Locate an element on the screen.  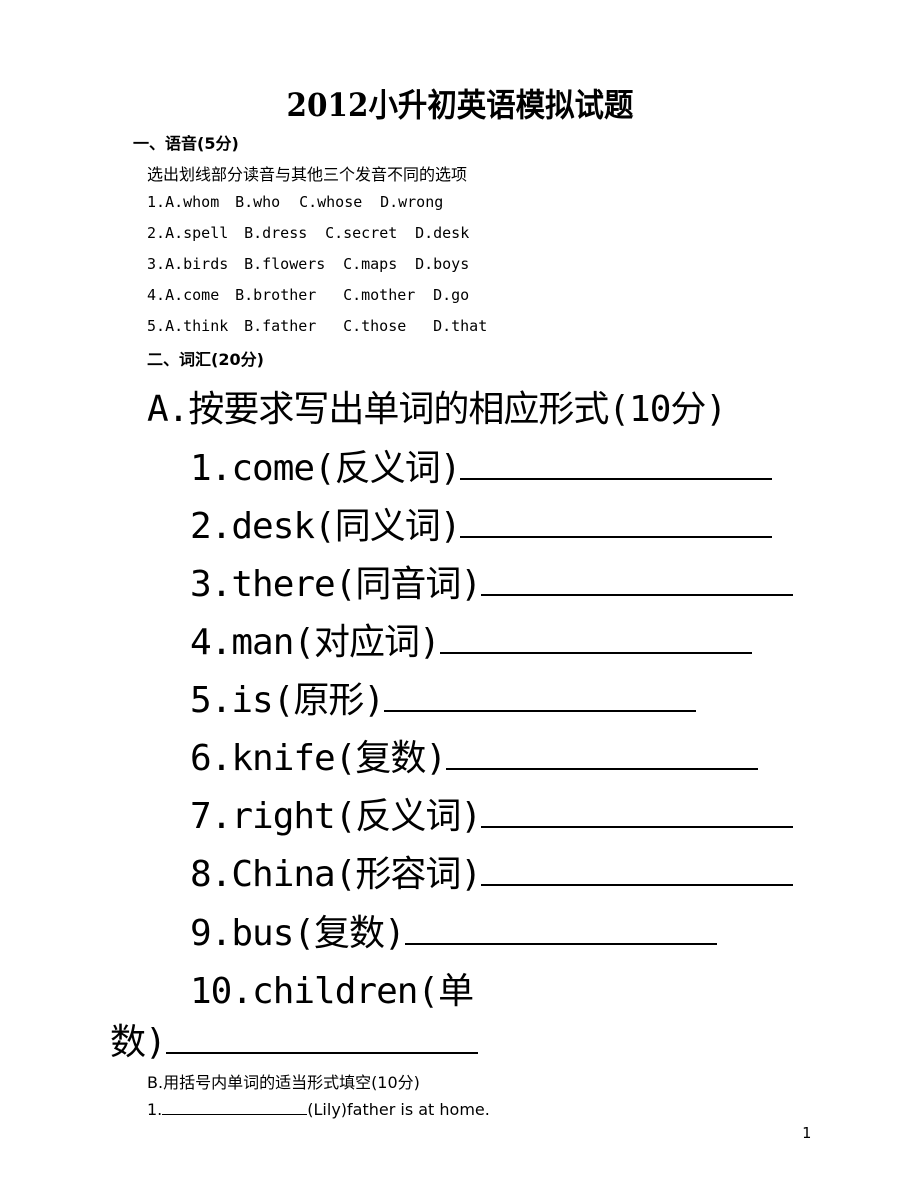
option-d: D.that is located at coordinates (460, 326).